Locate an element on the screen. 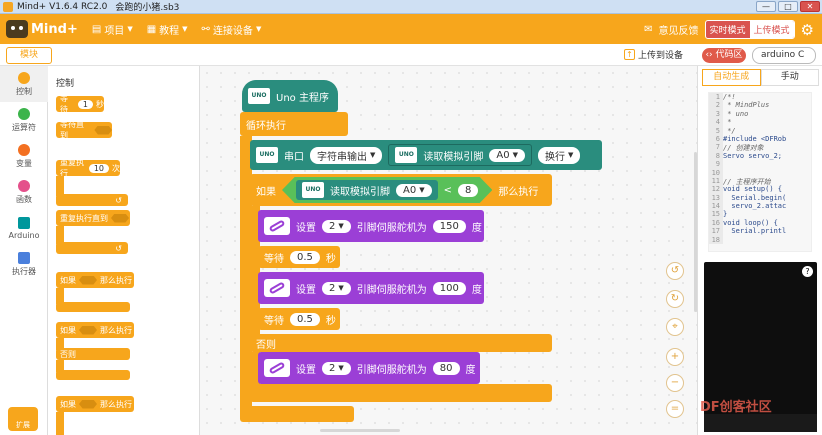 The height and width of the screenshot is (435, 822). line-number: 11 is located at coordinates (716, 181).